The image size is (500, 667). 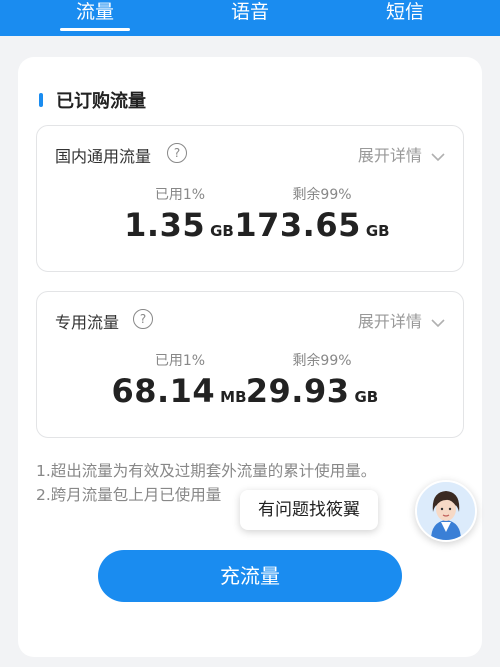 What do you see at coordinates (101, 101) in the screenshot?
I see `section-title: 已订购流量` at bounding box center [101, 101].